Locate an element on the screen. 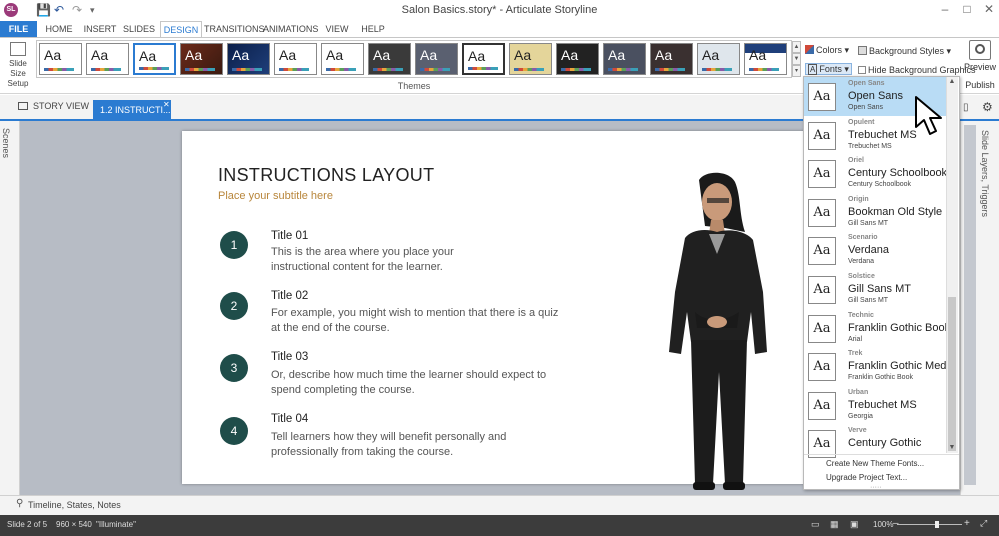 This screenshot has height=536, width=999. number-circle-4: 4 is located at coordinates (234, 431).